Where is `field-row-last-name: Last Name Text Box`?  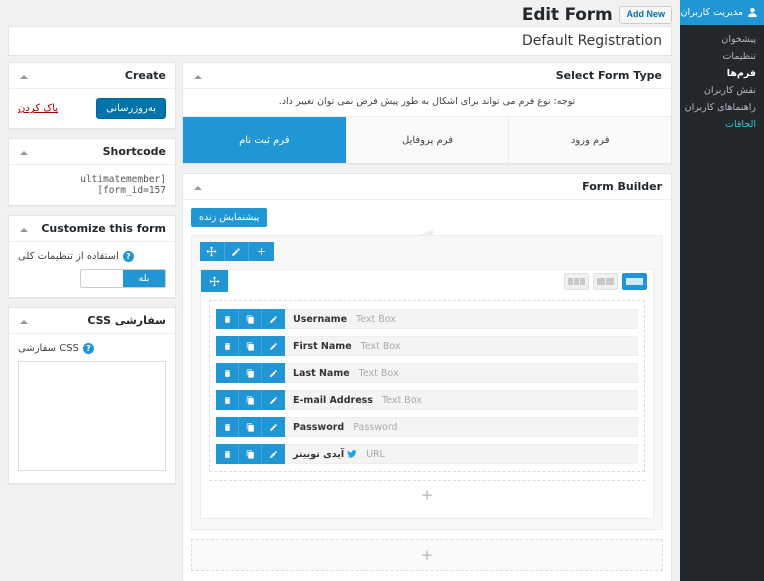 field-row-last-name: Last Name Text Box is located at coordinates (427, 373).